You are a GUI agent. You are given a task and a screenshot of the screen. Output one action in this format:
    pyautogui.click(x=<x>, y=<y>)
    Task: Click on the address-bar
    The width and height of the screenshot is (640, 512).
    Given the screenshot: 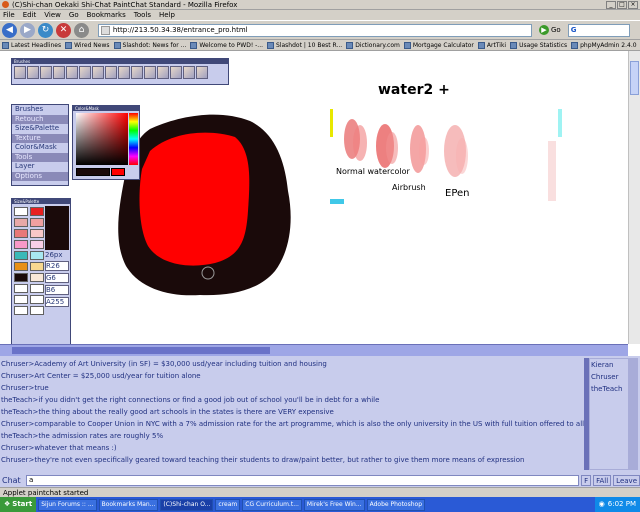 What is the action you would take?
    pyautogui.click(x=315, y=30)
    